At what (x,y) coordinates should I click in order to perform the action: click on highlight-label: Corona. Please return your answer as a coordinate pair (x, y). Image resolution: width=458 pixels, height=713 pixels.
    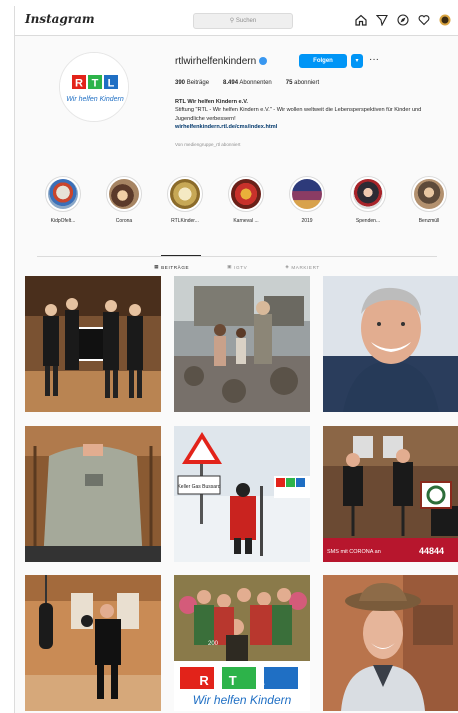
    Looking at the image, I should click on (124, 221).